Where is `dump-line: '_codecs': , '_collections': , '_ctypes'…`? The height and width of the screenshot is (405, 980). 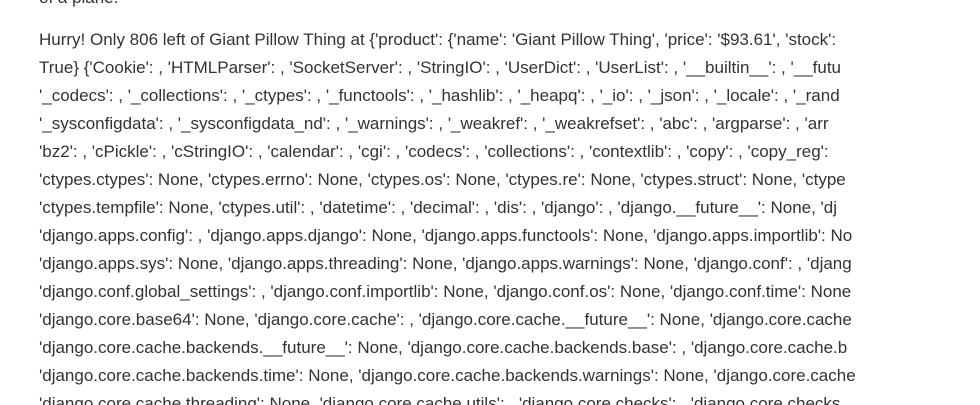 dump-line: '_codecs': , '_collections': , '_ctypes'… is located at coordinates (439, 95).